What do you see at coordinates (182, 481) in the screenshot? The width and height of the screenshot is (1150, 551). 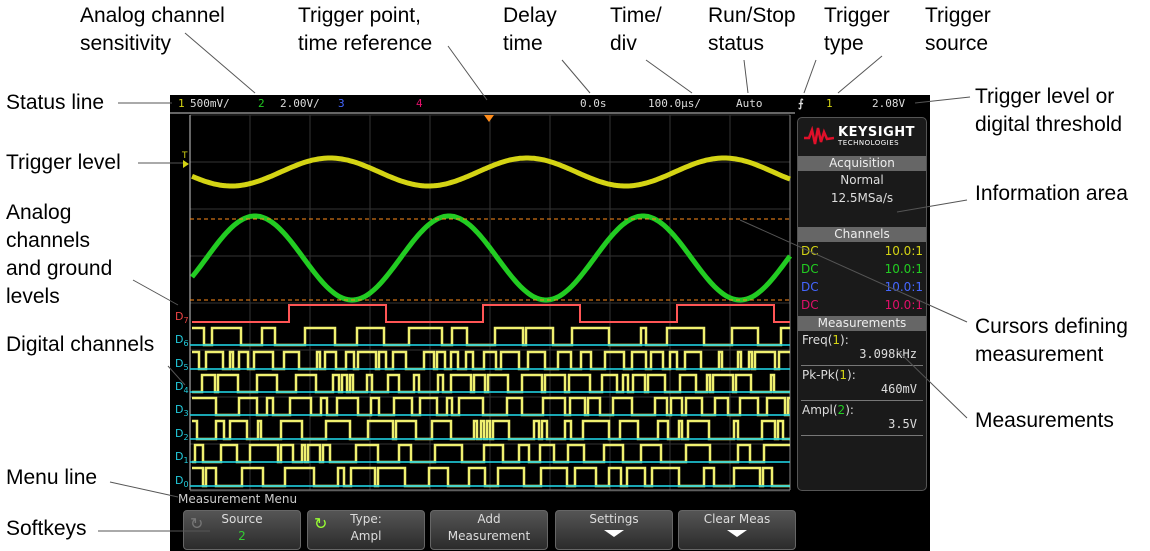 I see `digital-label-d0: D0` at bounding box center [182, 481].